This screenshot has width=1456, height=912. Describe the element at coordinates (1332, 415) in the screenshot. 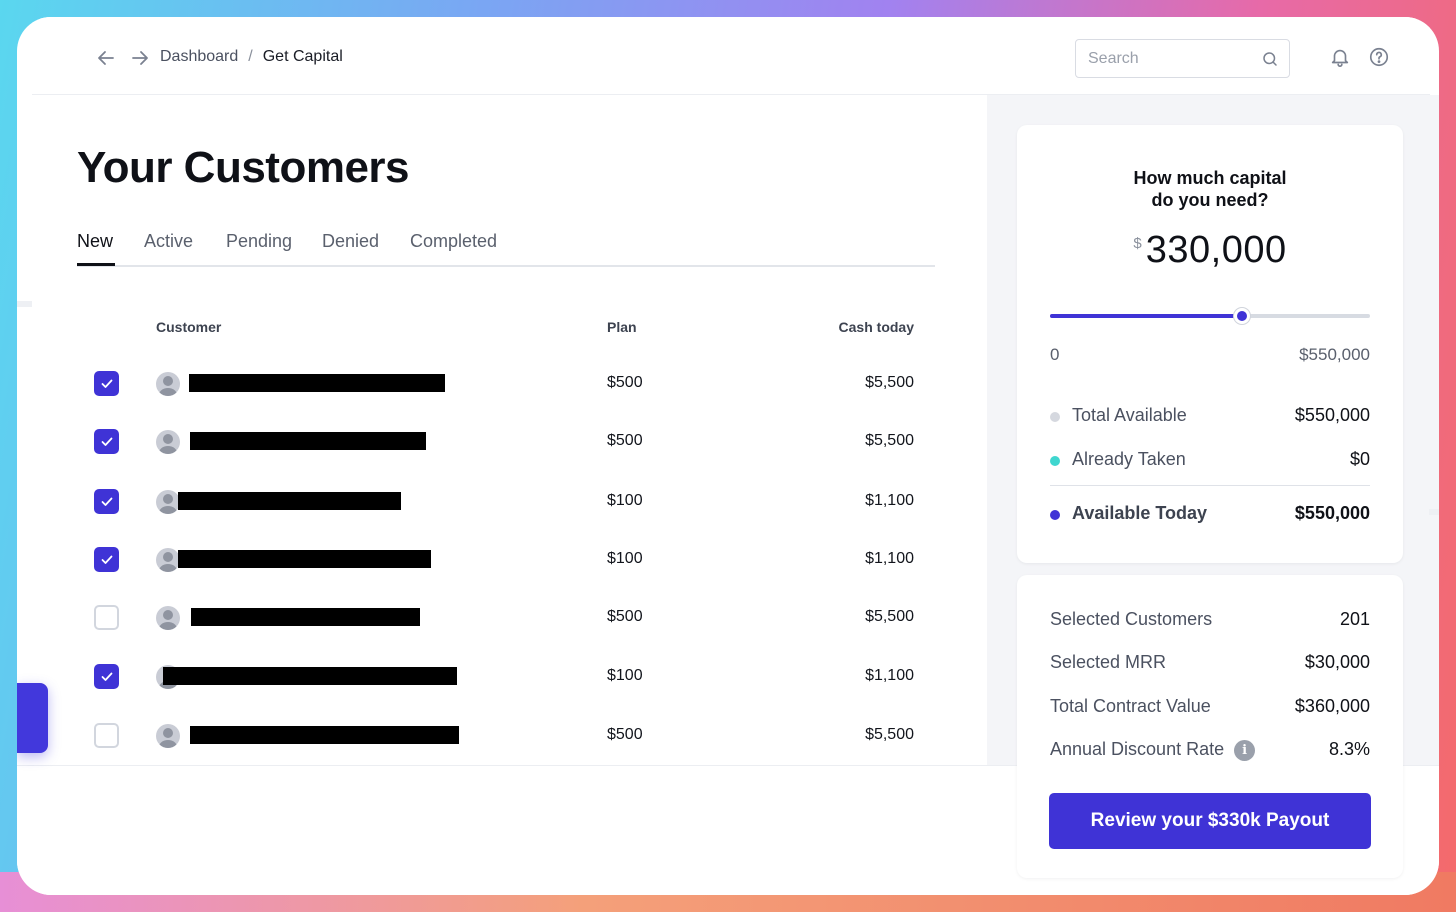

I see `stat-value: $550,000` at that location.